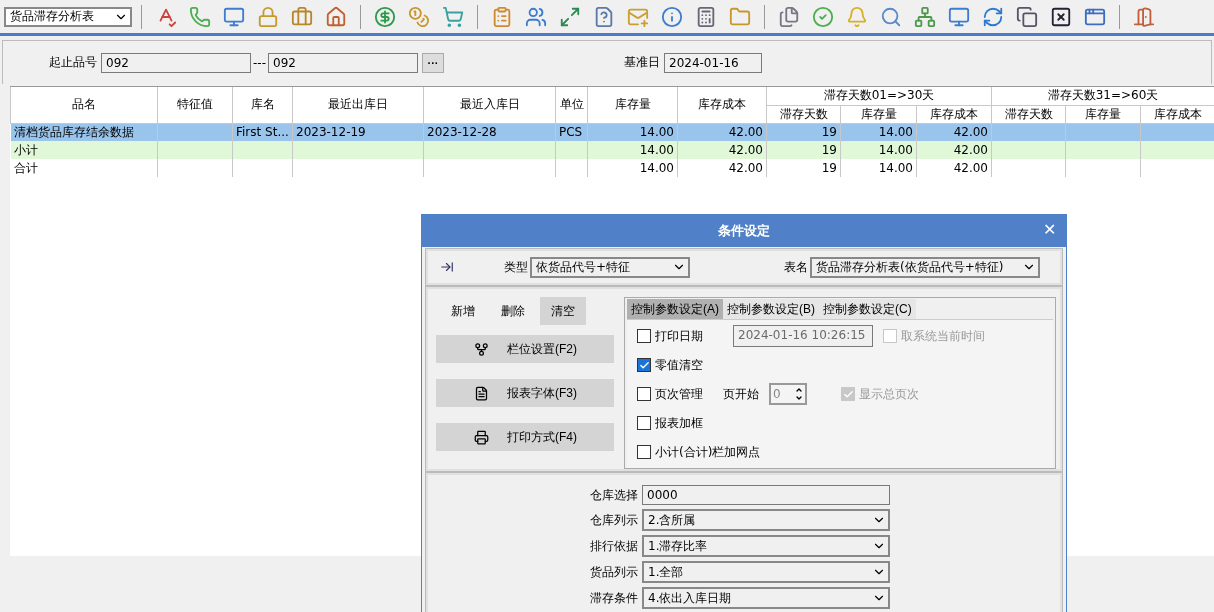 The height and width of the screenshot is (612, 1214). Describe the element at coordinates (675, 309) in the screenshot. I see `tab: 控制参数设定(A)` at that location.